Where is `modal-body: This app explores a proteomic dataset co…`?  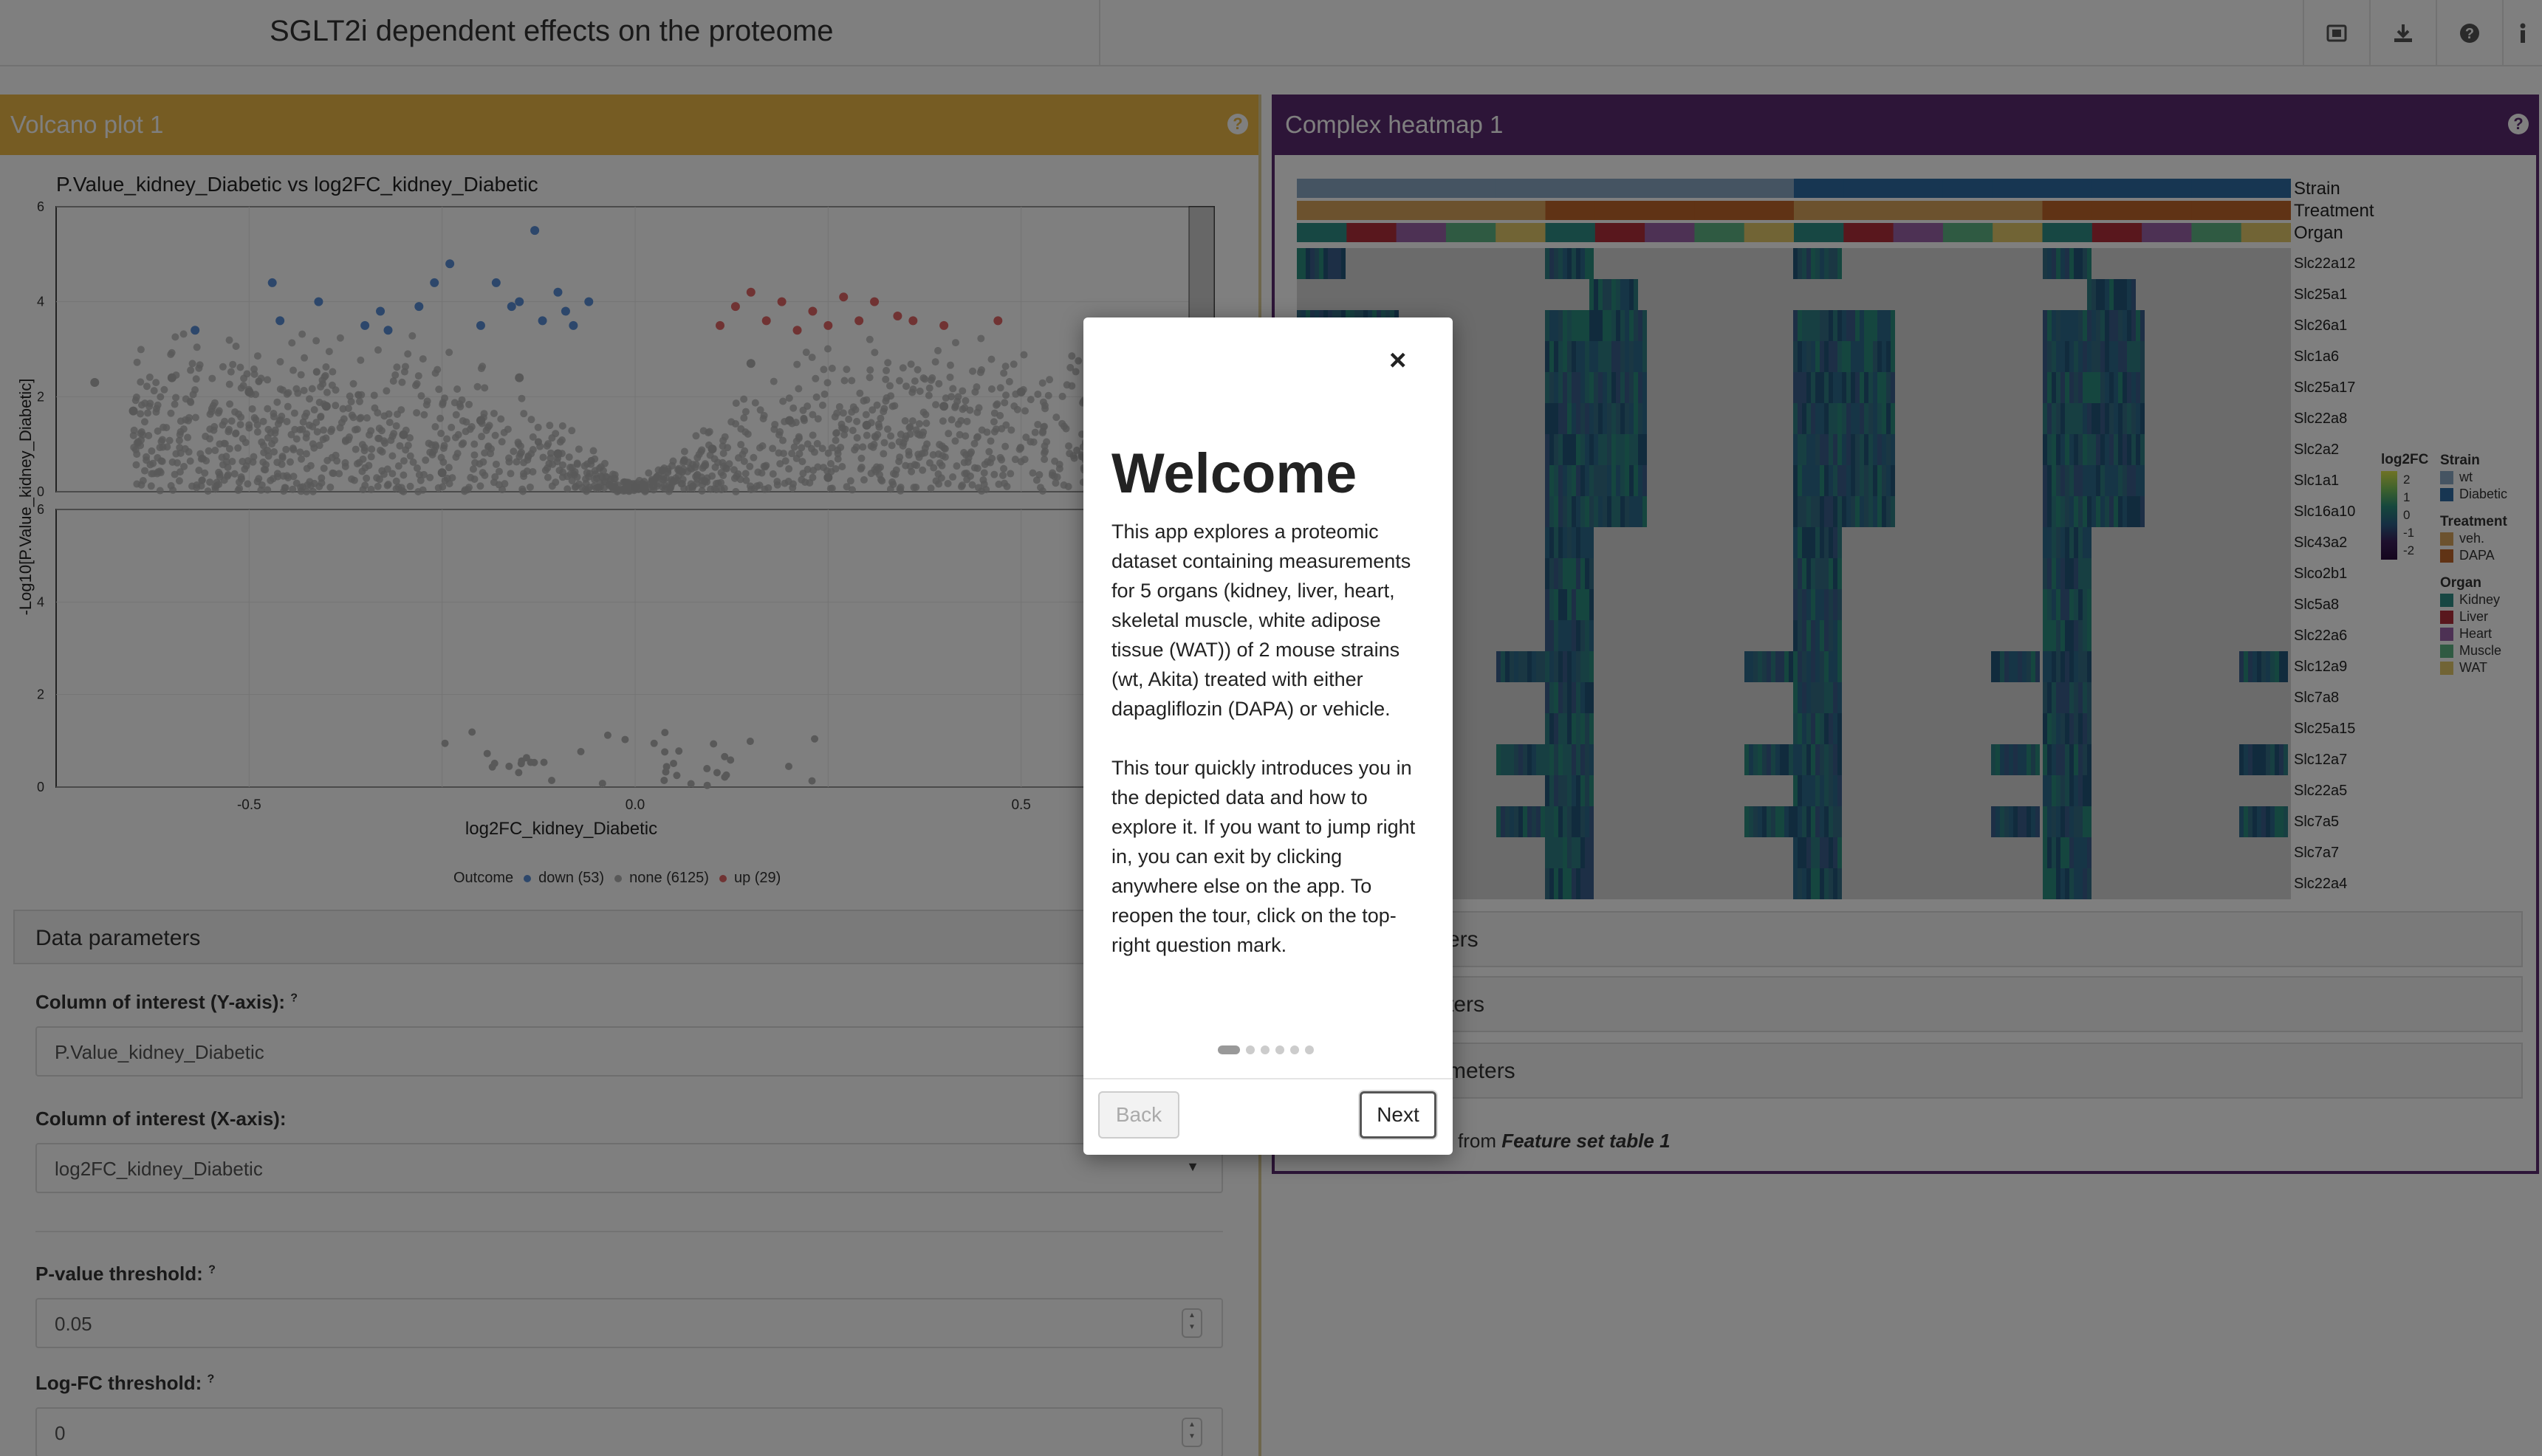 modal-body: This app explores a proteomic dataset co… is located at coordinates (1270, 753).